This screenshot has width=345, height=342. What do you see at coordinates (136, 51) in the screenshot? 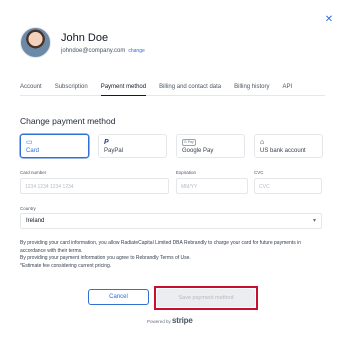
I see `change-email-link: change` at bounding box center [136, 51].